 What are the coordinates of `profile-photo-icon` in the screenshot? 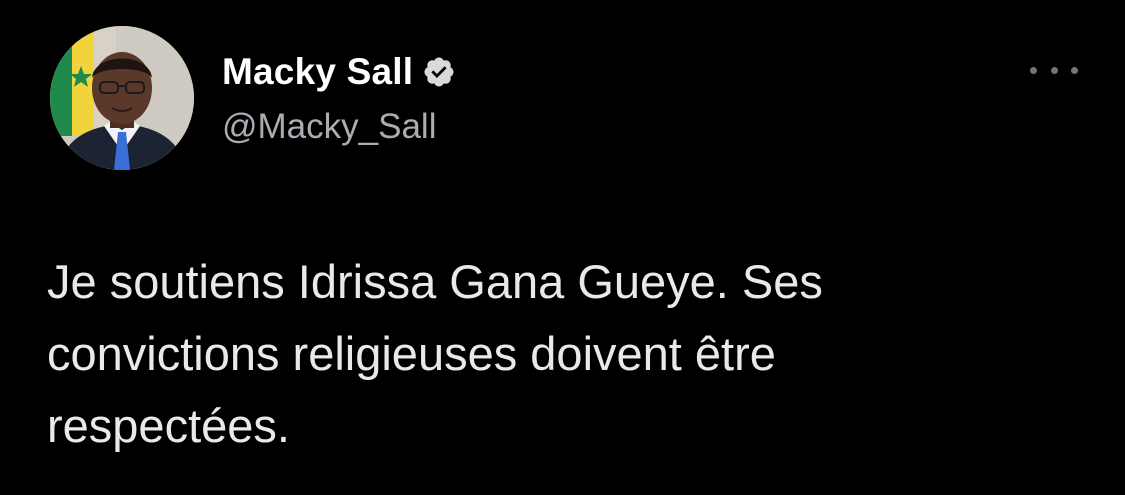 It's located at (122, 98).